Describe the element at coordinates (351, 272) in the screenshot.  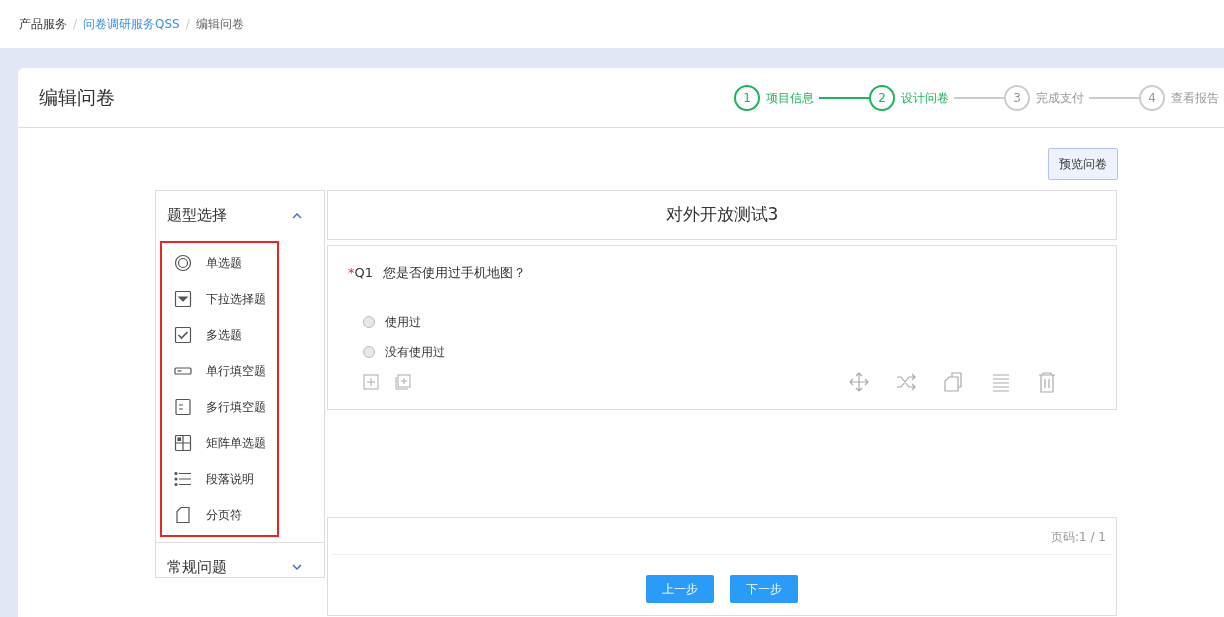
I see `required-mark: *` at that location.